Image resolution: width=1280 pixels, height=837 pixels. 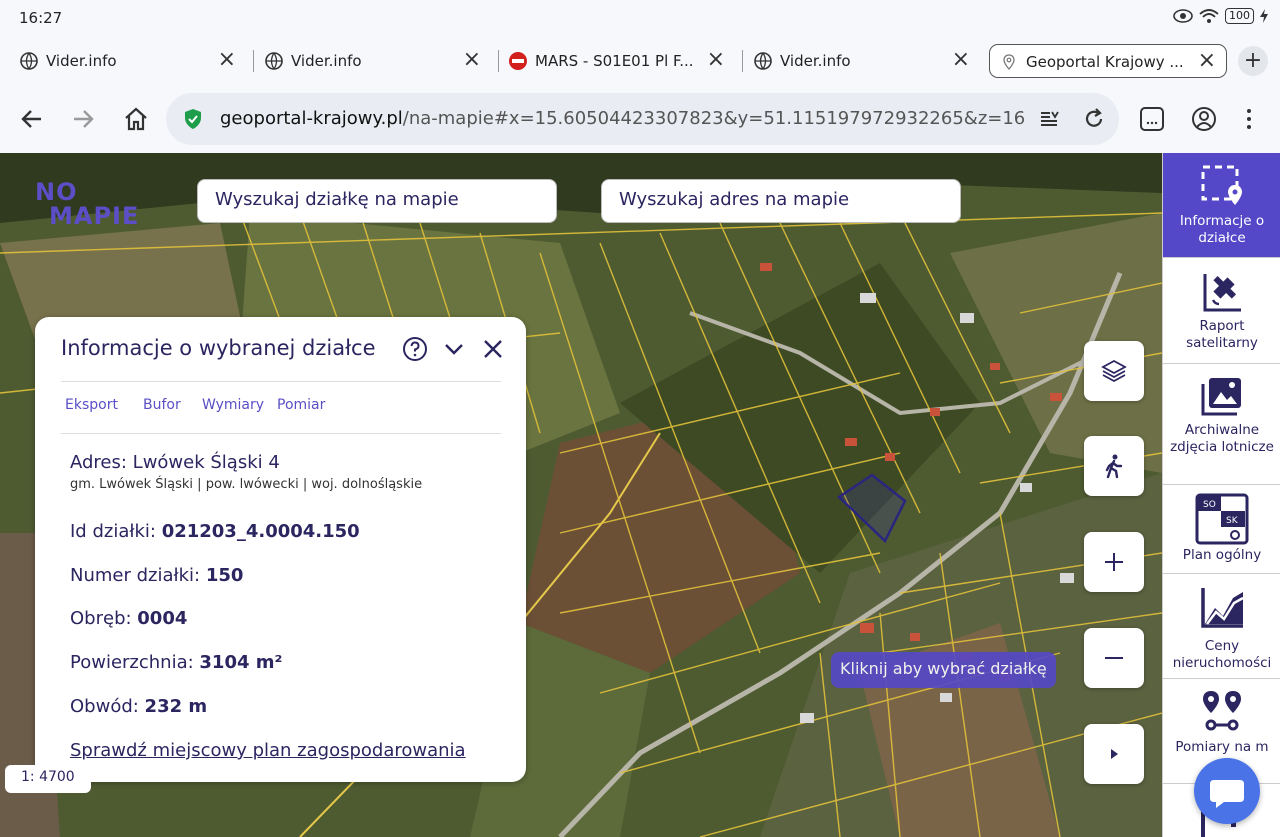 I want to click on sidebar-item-satellite-report: Raport satelitarny, so click(x=1221, y=311).